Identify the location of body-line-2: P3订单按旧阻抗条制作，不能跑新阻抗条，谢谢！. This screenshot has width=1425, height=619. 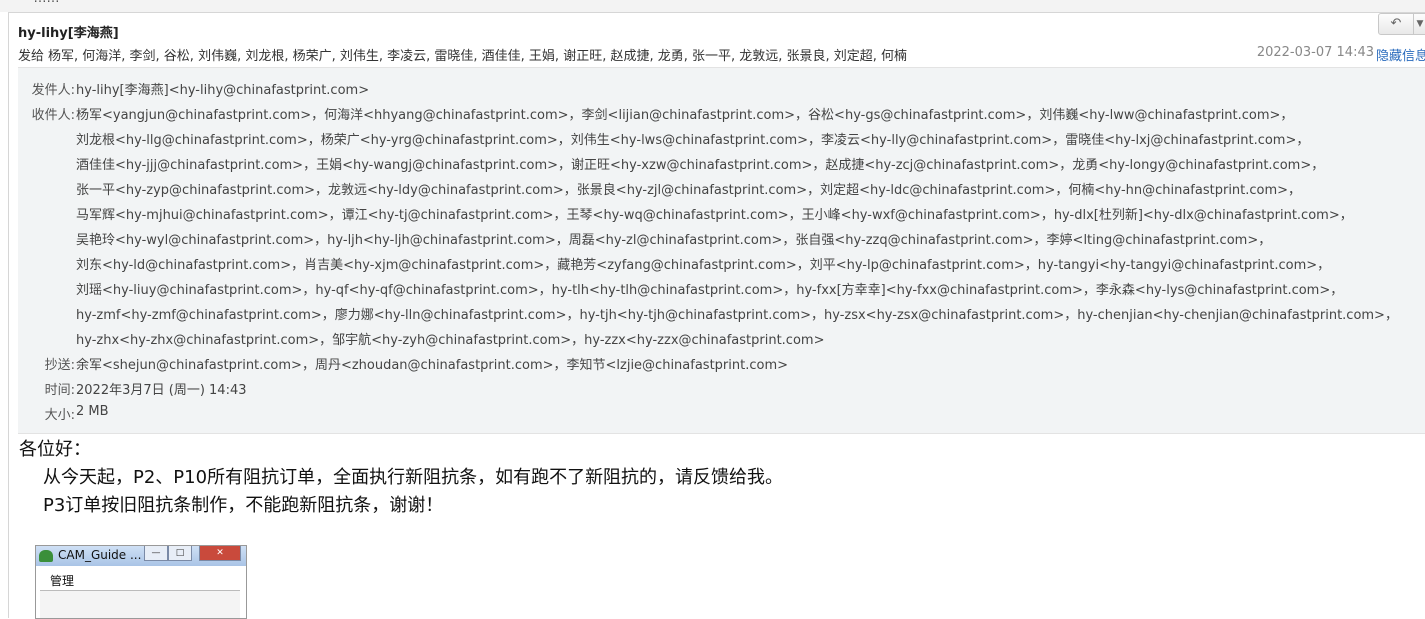
(243, 505).